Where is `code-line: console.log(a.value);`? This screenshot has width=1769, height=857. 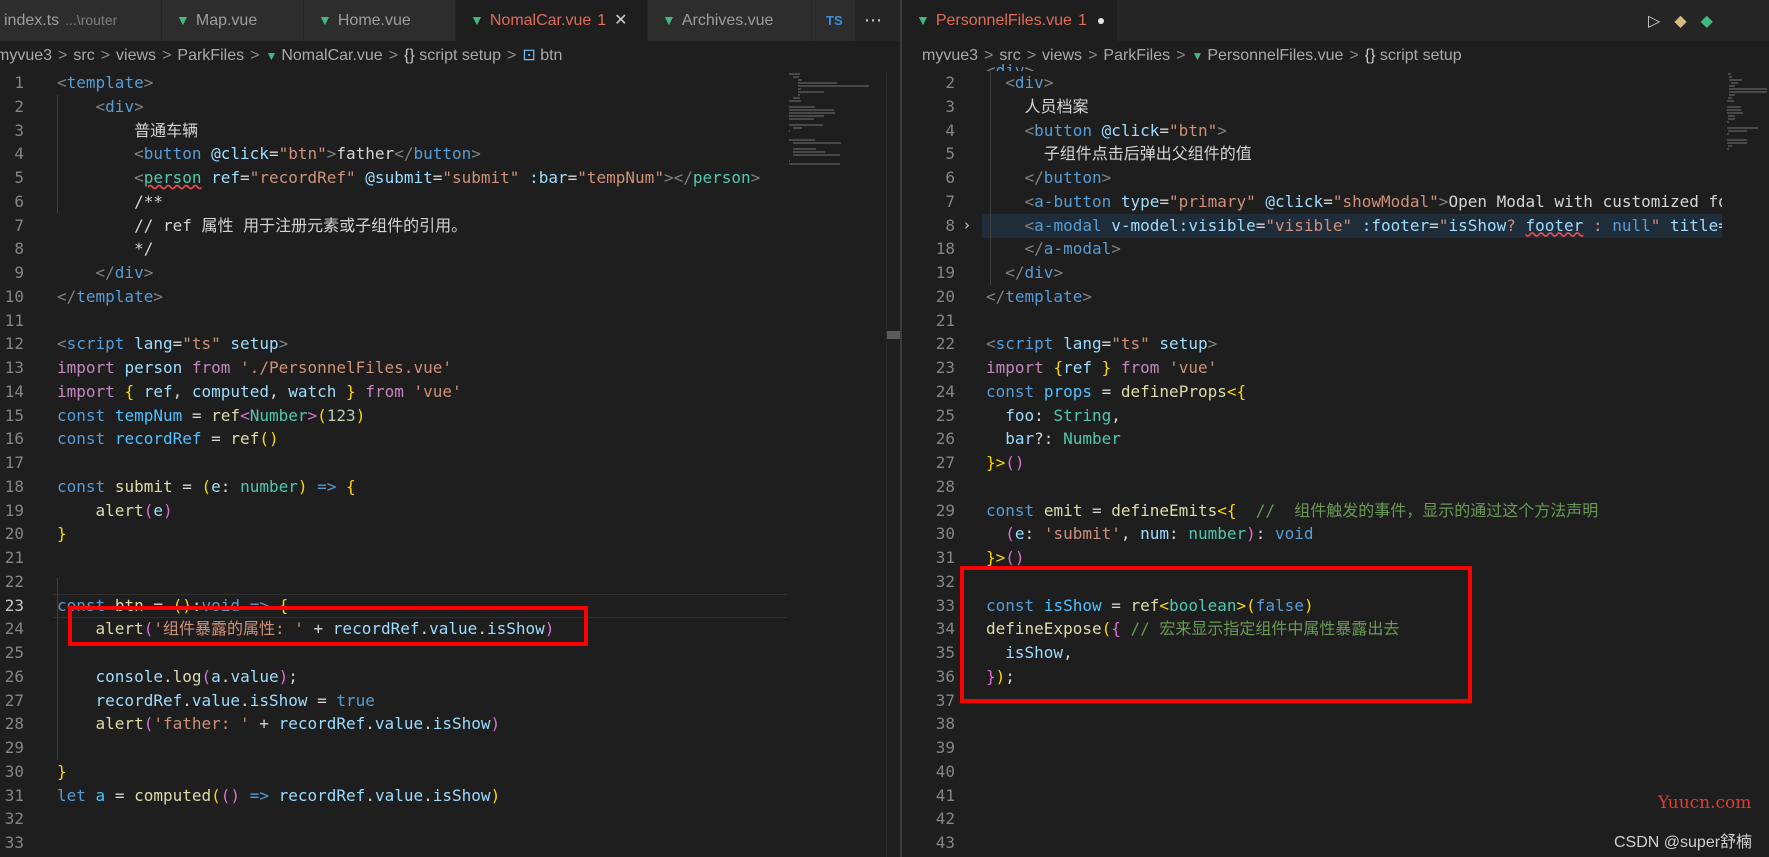
code-line: console.log(a.value); is located at coordinates (422, 677).